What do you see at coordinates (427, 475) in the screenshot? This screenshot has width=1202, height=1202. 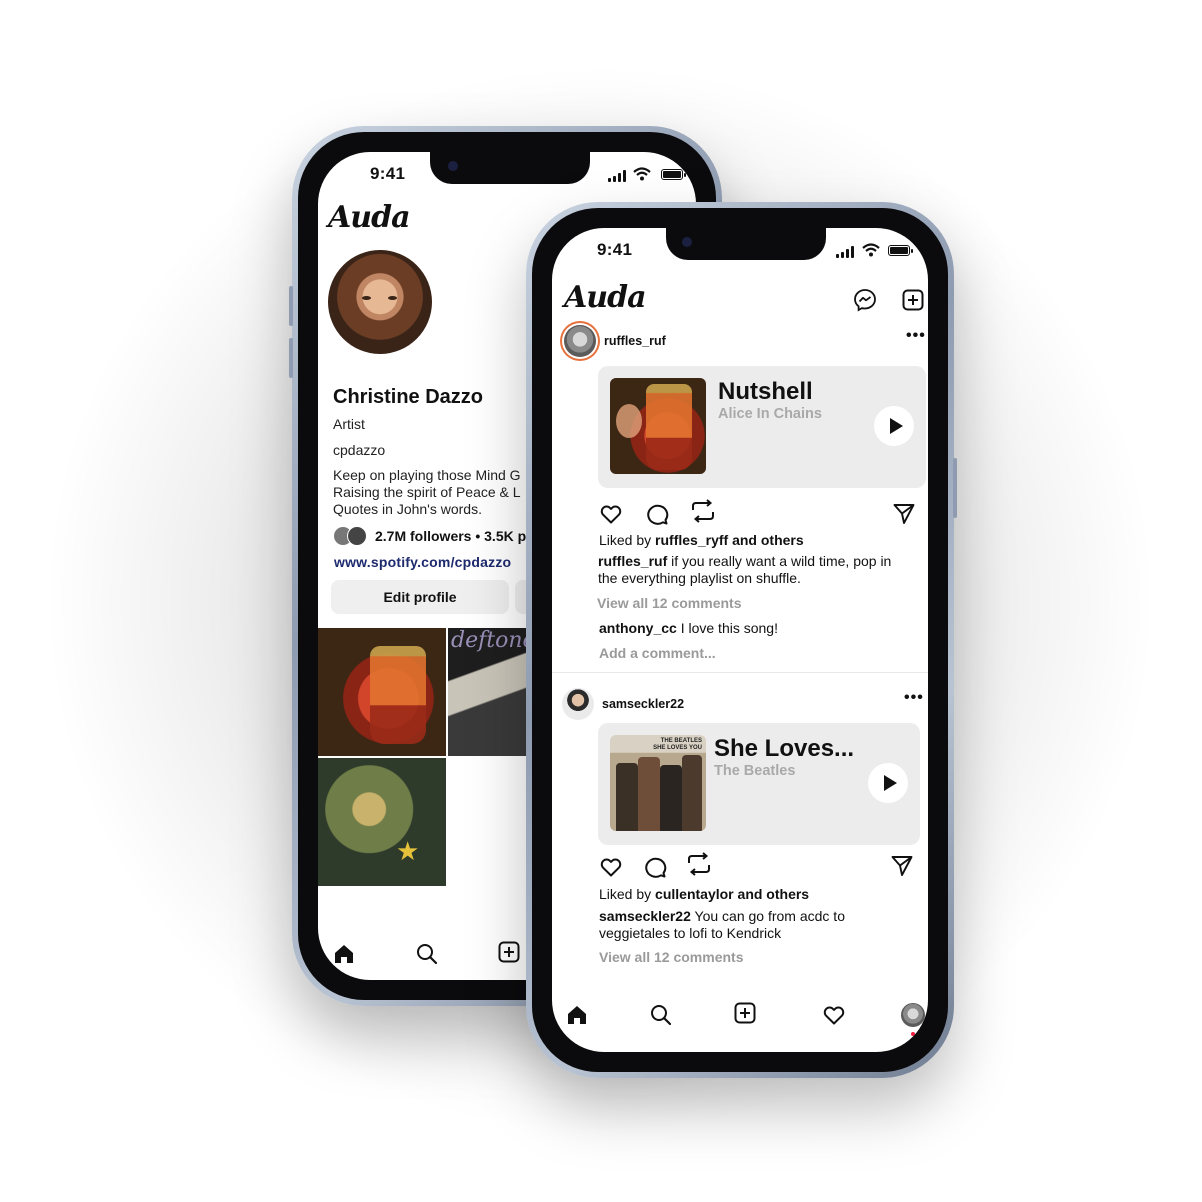 I see `profile-bio-line: Keep on playing those Mind G` at bounding box center [427, 475].